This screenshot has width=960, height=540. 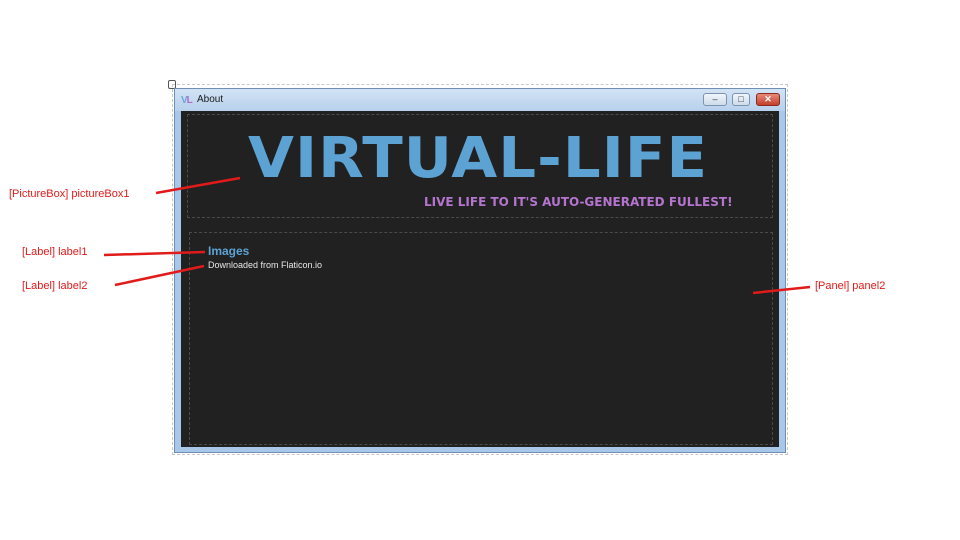 I want to click on annotation-label2: [Label] label2, so click(x=55, y=286).